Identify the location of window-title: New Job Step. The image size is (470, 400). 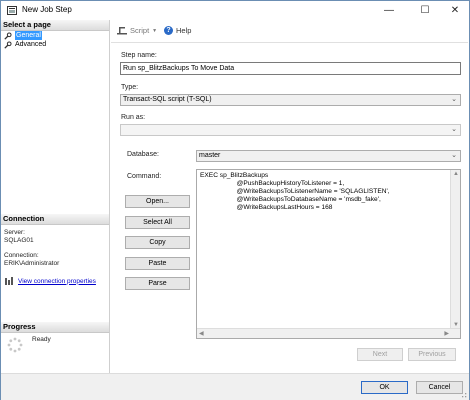
(47, 9).